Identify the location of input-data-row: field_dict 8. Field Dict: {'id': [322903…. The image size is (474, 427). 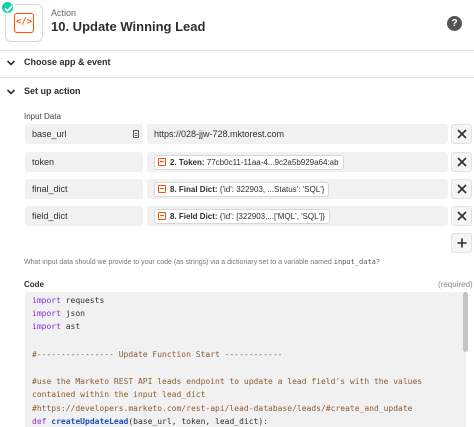
(236, 216).